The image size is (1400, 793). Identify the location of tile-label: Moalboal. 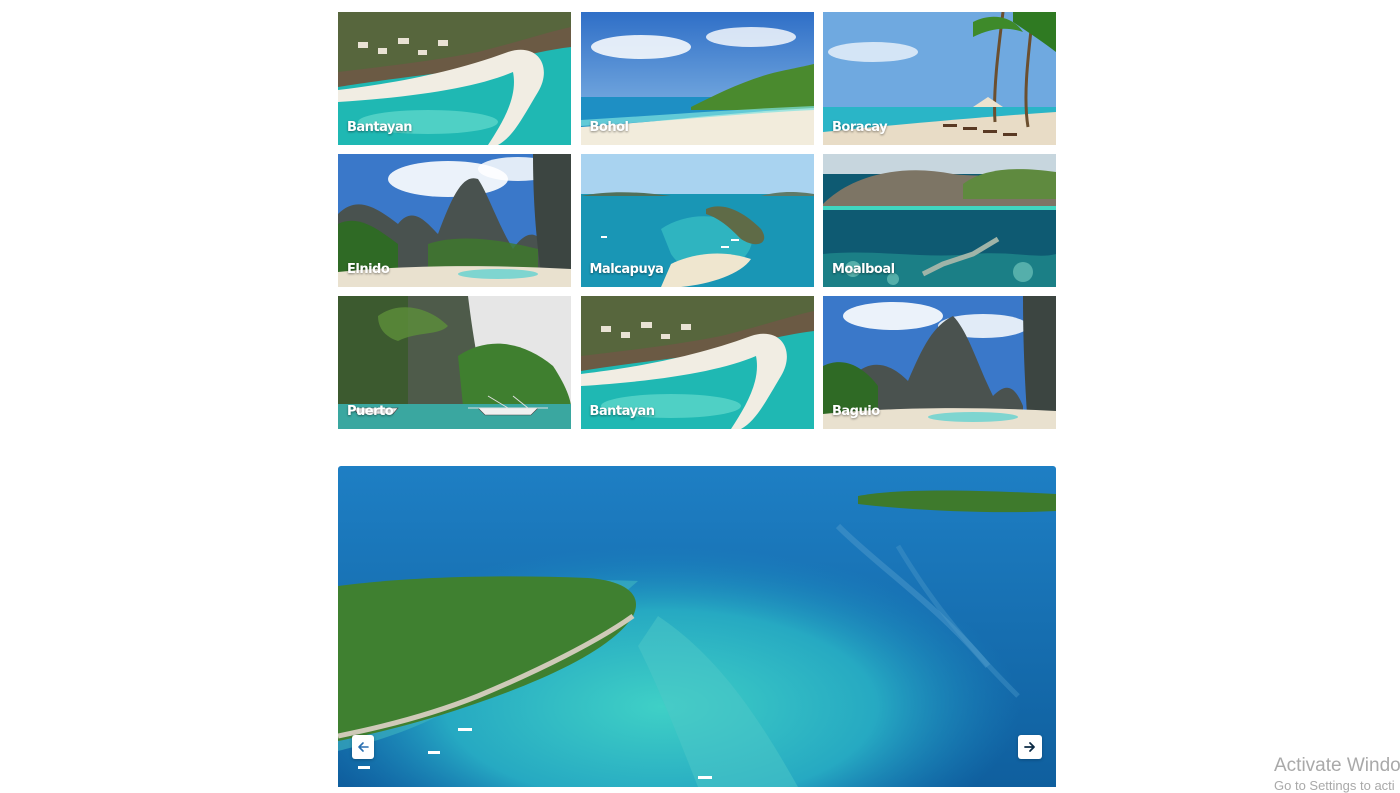
(863, 269).